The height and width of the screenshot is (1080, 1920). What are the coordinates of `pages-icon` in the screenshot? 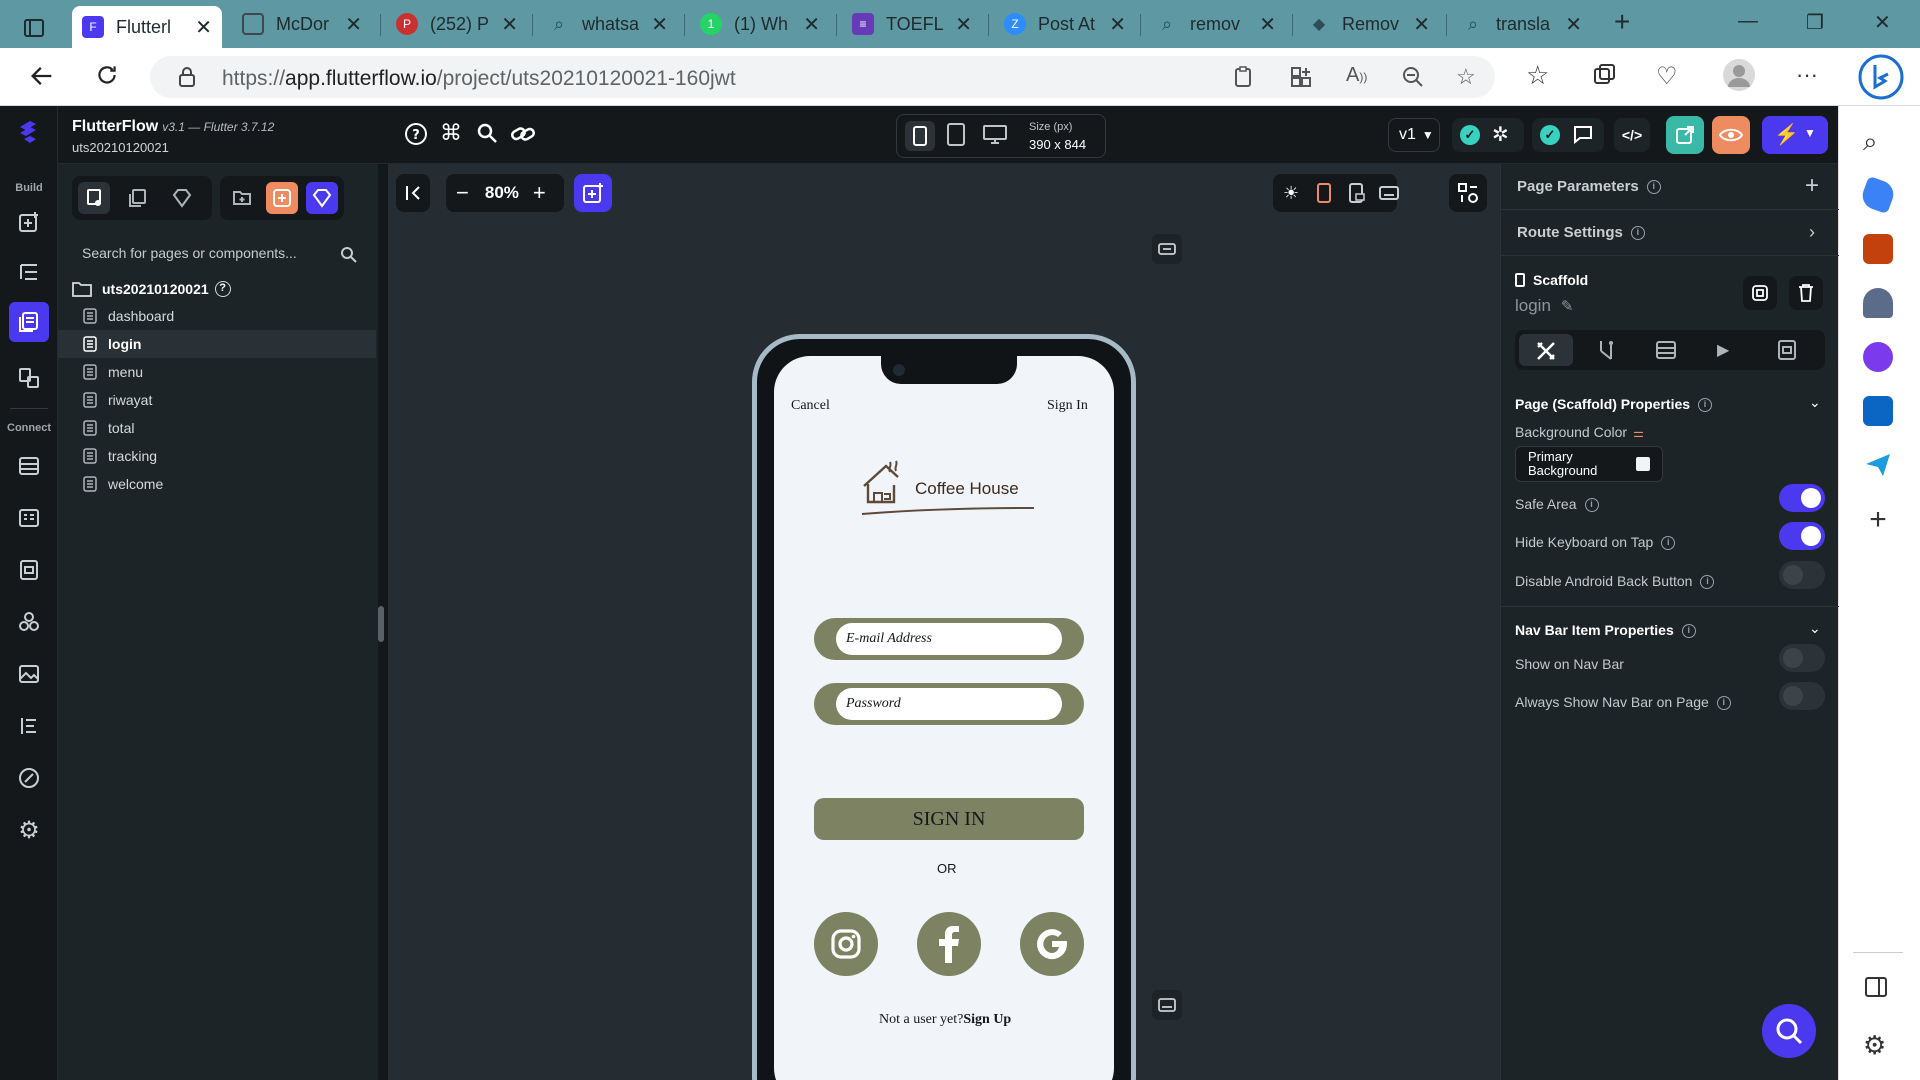 It's located at (29, 322).